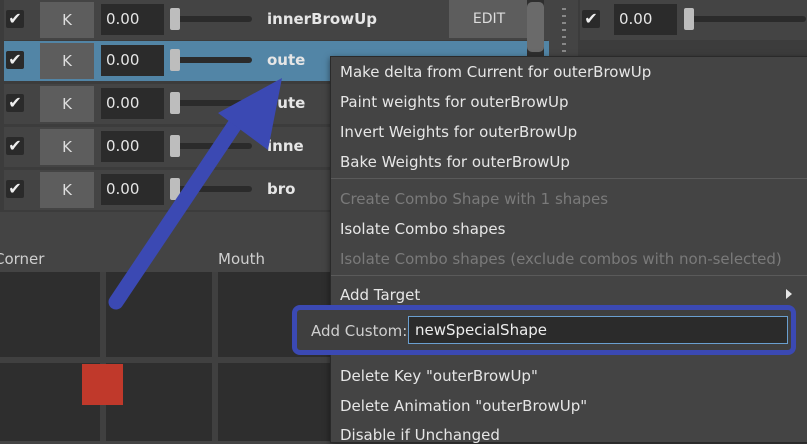  Describe the element at coordinates (463, 406) in the screenshot. I see `menu-item-delete-animation: Delete Animation "outerBrowUp"` at that location.